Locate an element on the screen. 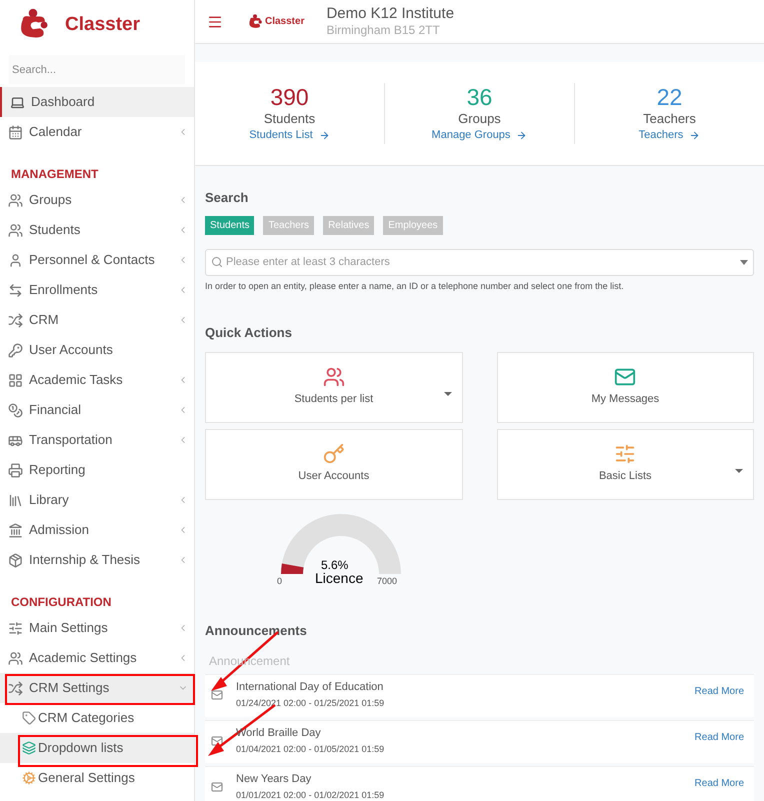  quick-action-card: Students per list is located at coordinates (333, 387).